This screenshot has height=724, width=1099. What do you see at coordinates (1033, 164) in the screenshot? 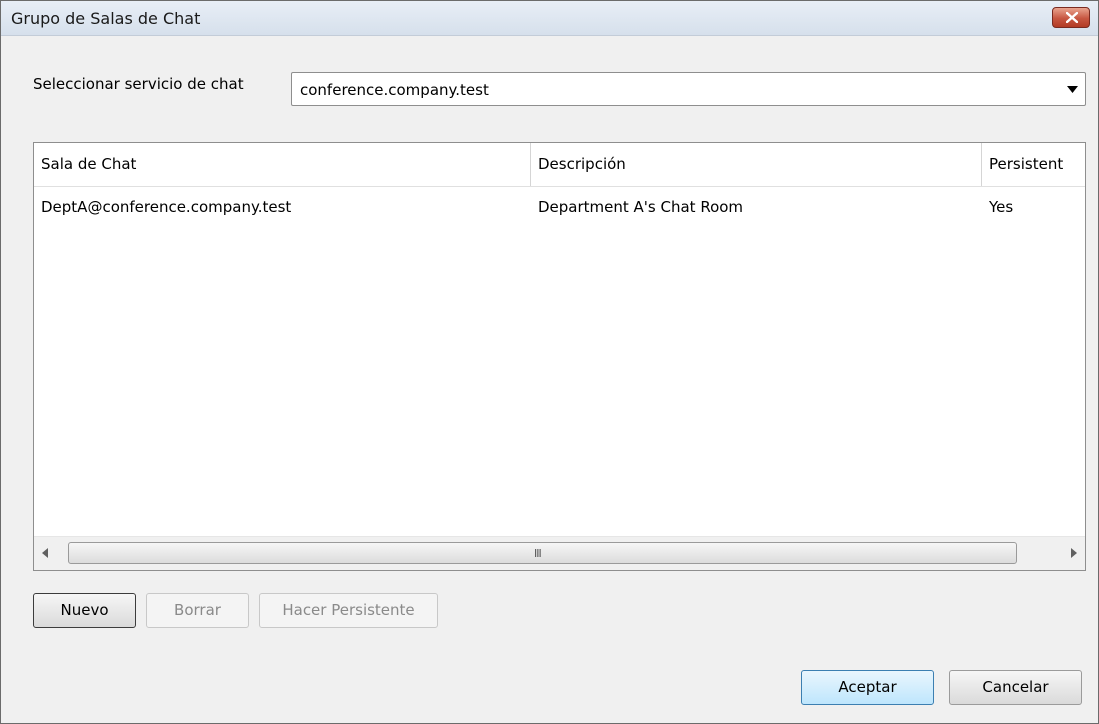
I see `column-header-persistent: Persistent` at bounding box center [1033, 164].